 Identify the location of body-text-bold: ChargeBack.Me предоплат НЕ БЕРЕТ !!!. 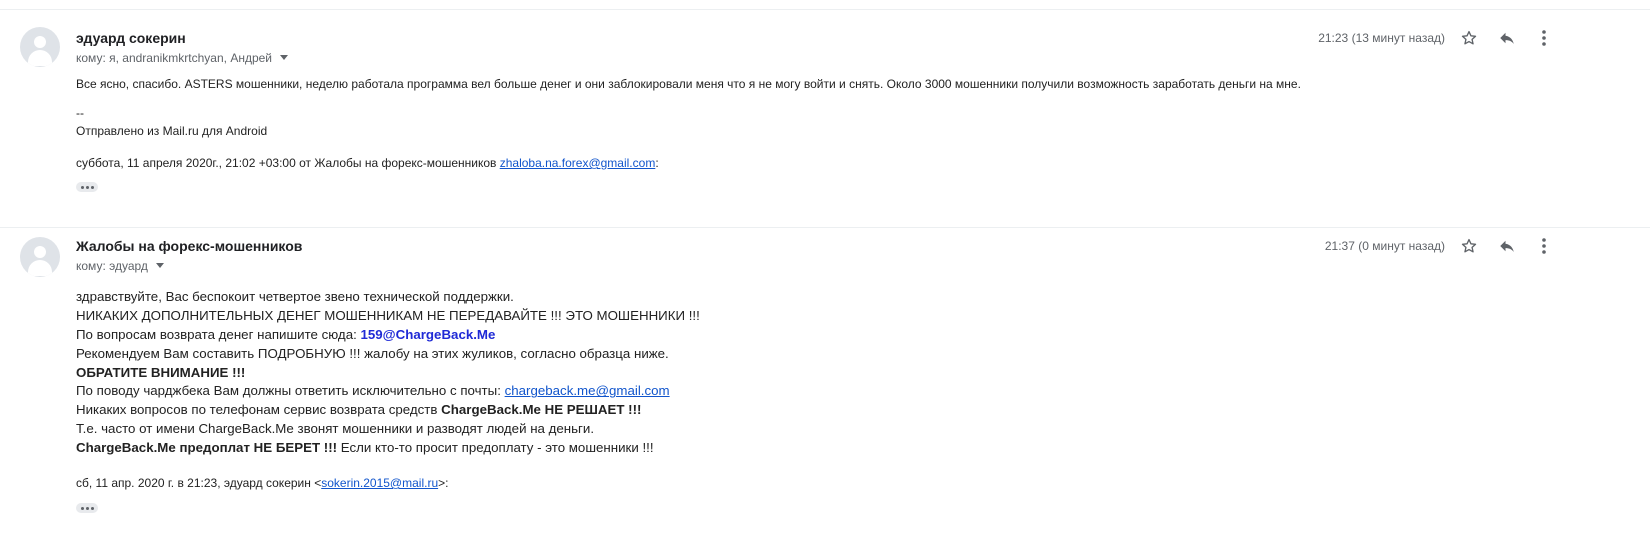
(207, 448).